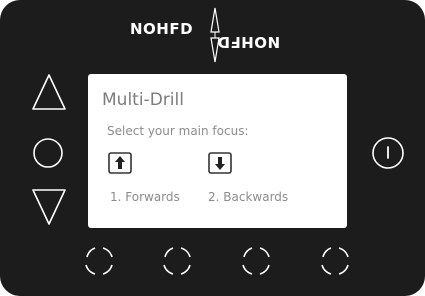 The image size is (425, 296). I want to click on brand-logo: NOHFD NOHFD, so click(220, 36).